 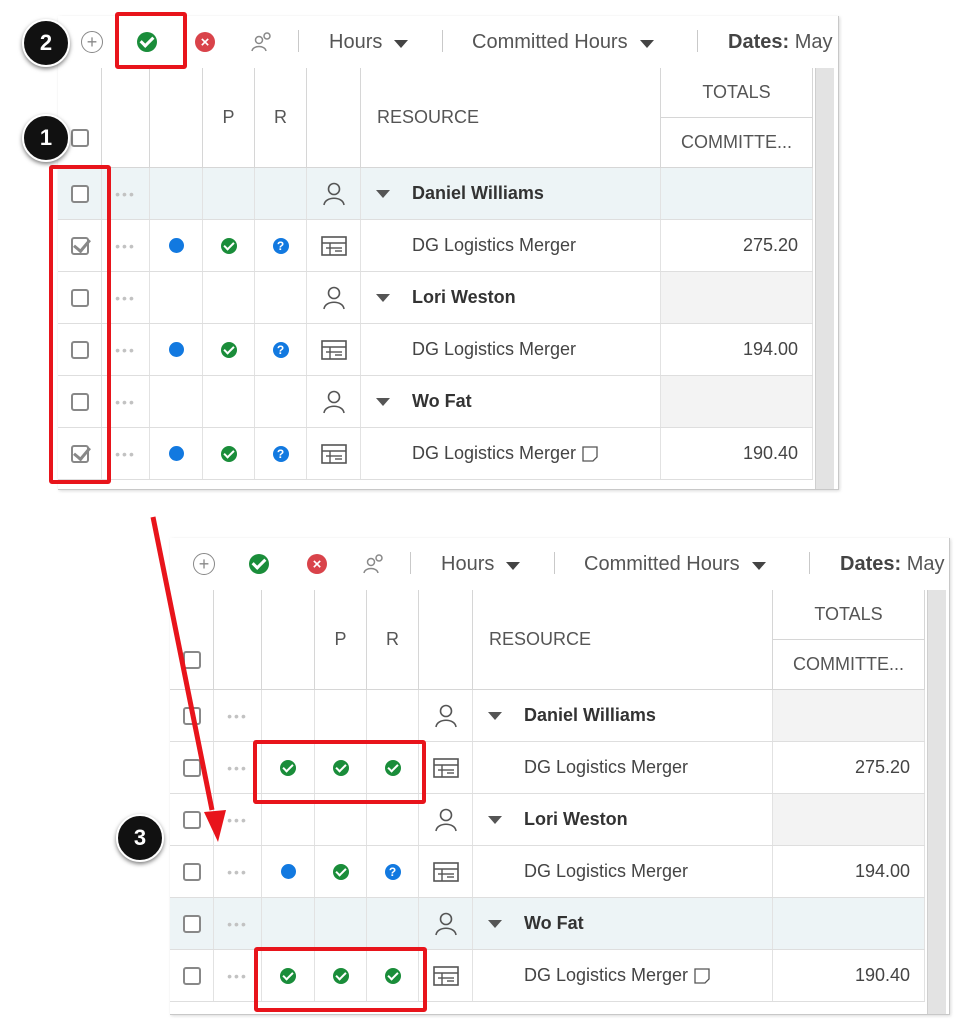 I want to click on step-badge-2: 2, so click(x=46, y=43).